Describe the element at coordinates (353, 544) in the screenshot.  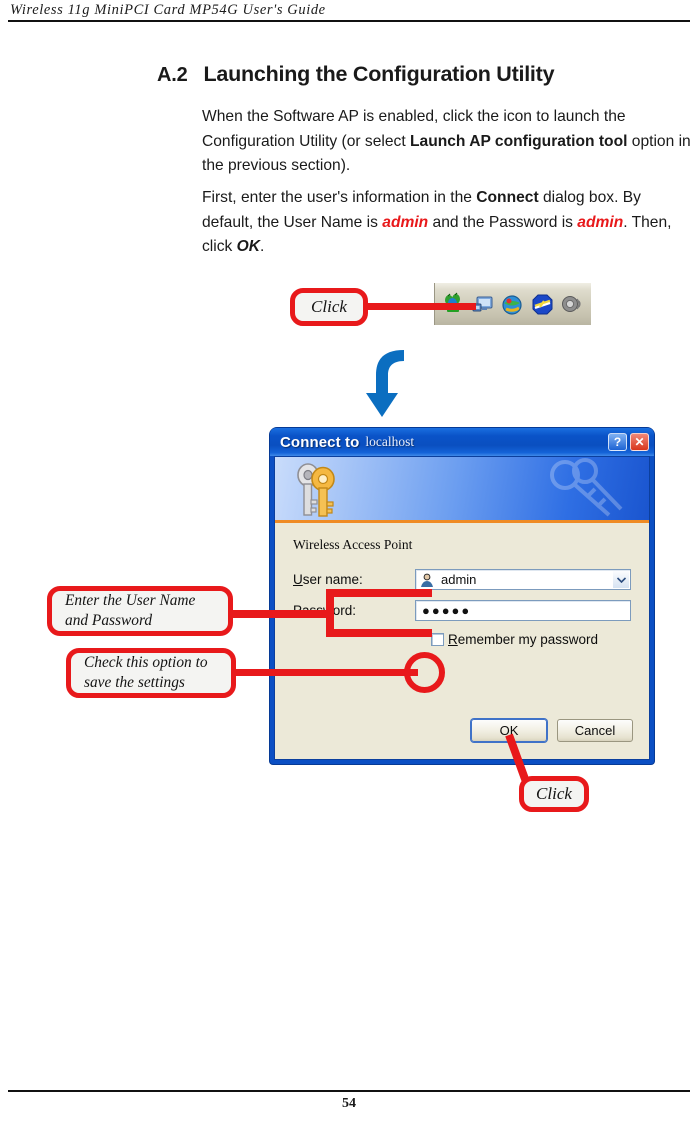
I see `access-point-label: Wireless Access Point` at that location.